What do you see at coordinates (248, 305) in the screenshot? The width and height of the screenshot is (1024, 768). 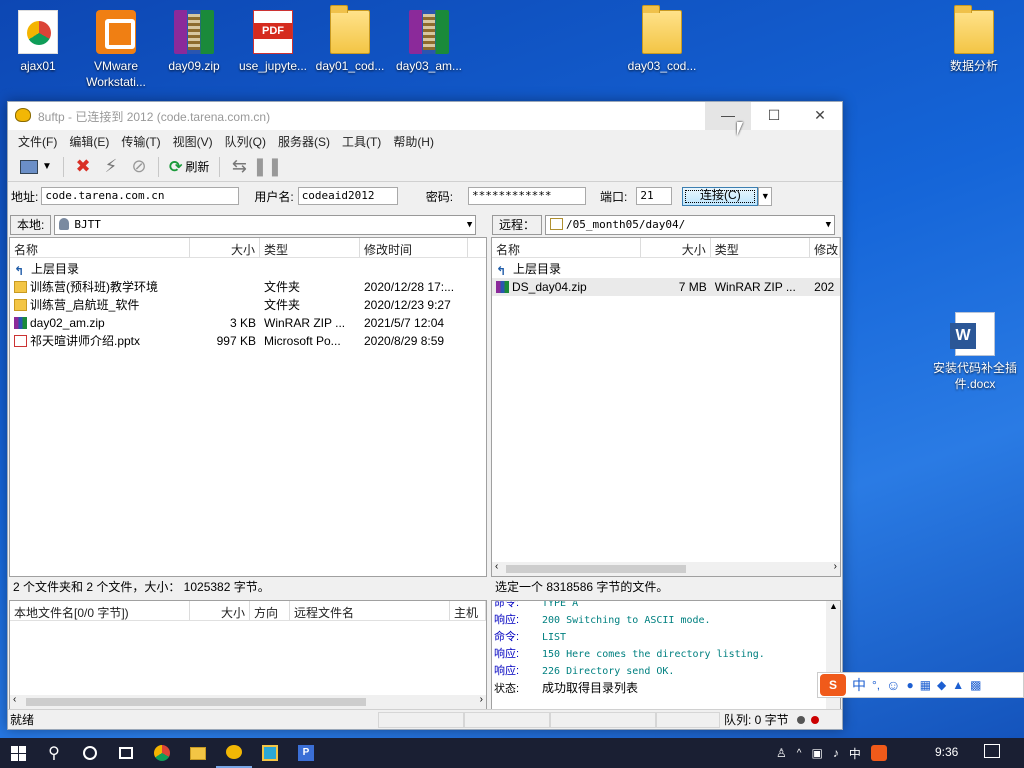 I see `list-item: 训练营_启航班_软件 文件夹 2020/12/23 9:27` at bounding box center [248, 305].